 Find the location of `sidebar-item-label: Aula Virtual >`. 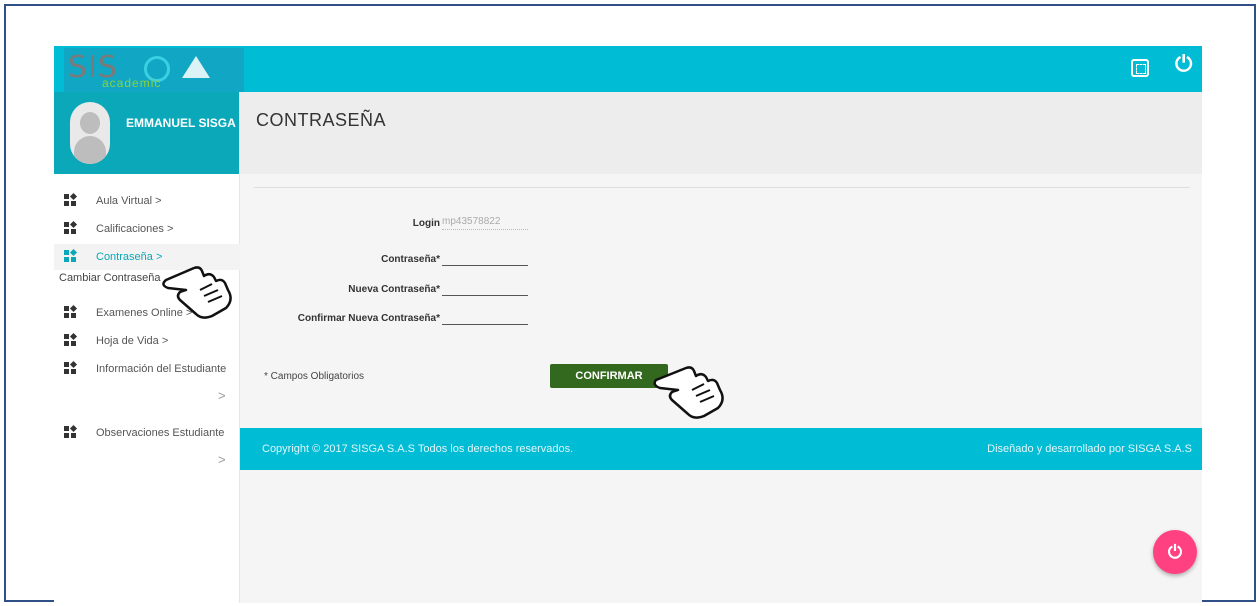

sidebar-item-label: Aula Virtual > is located at coordinates (129, 201).